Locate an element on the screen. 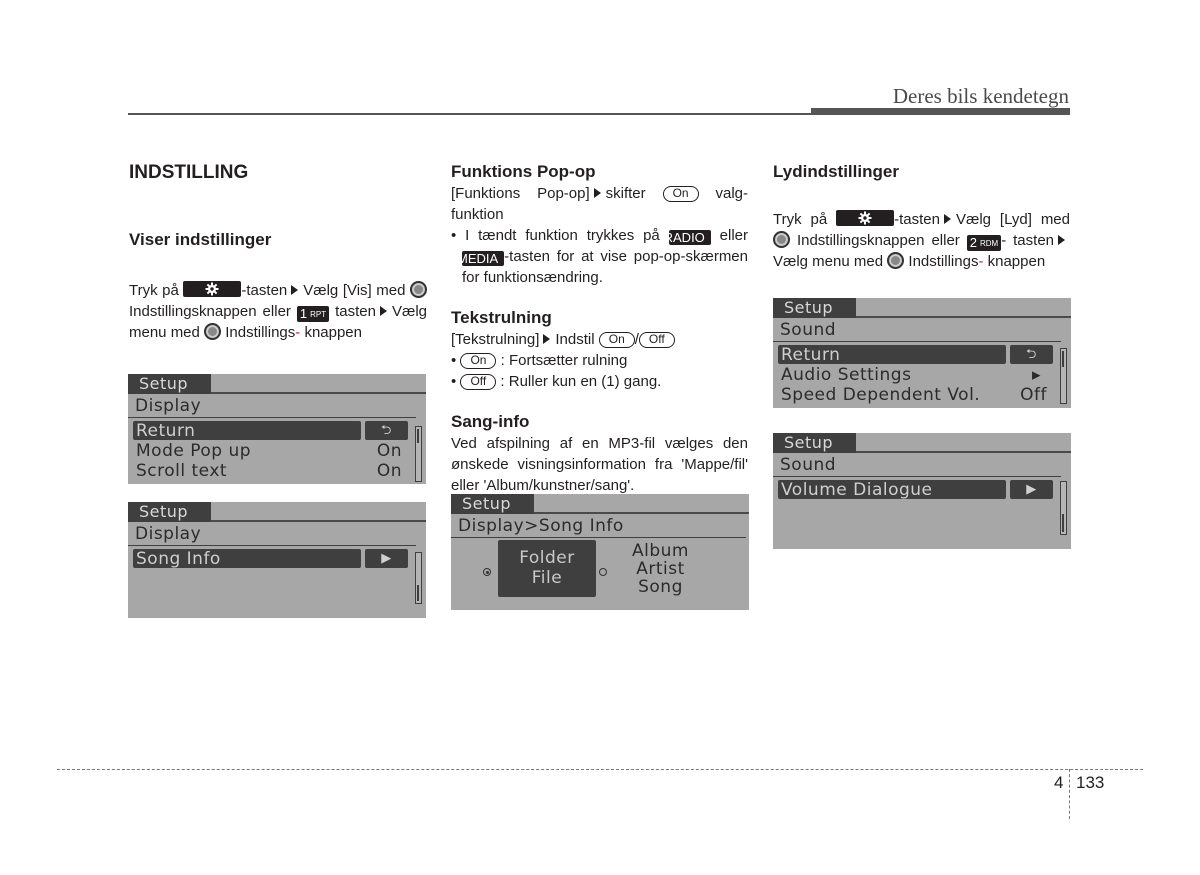  option-line: Artist is located at coordinates (660, 569).